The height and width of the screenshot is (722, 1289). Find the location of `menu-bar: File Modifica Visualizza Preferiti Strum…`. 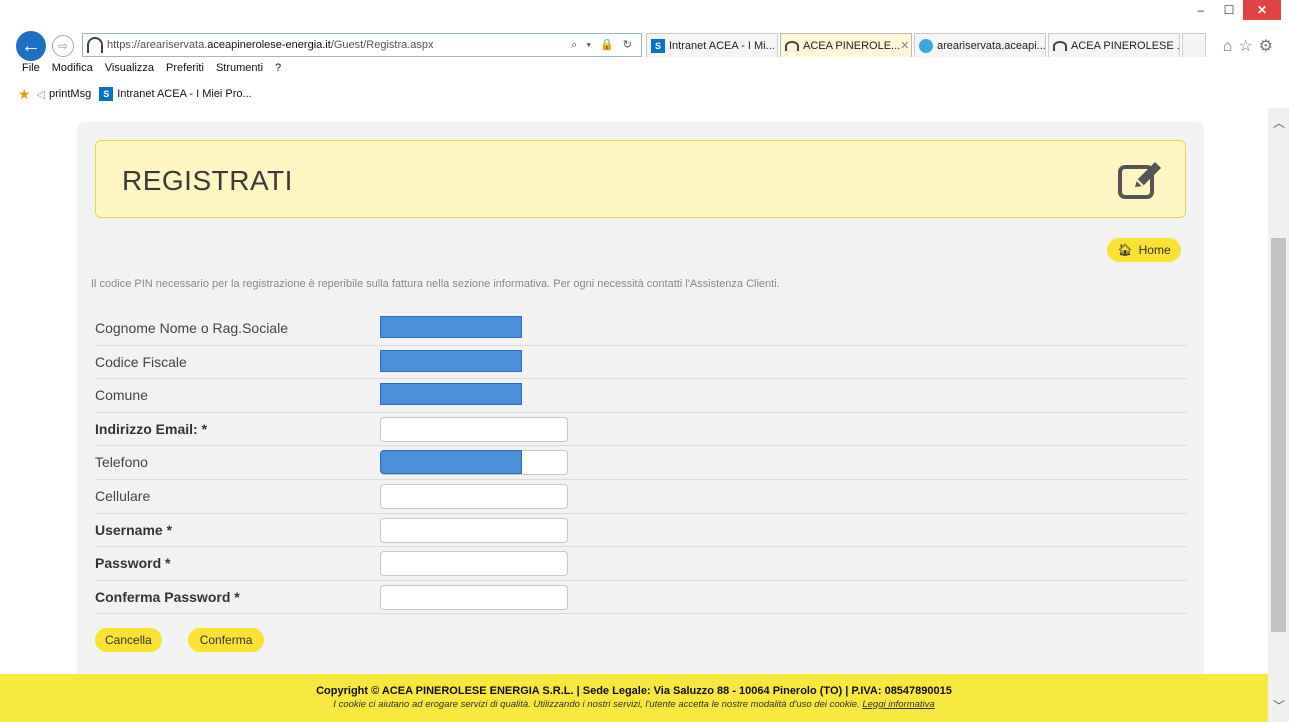

menu-bar: File Modifica Visualizza Preferiti Strum… is located at coordinates (146, 71).